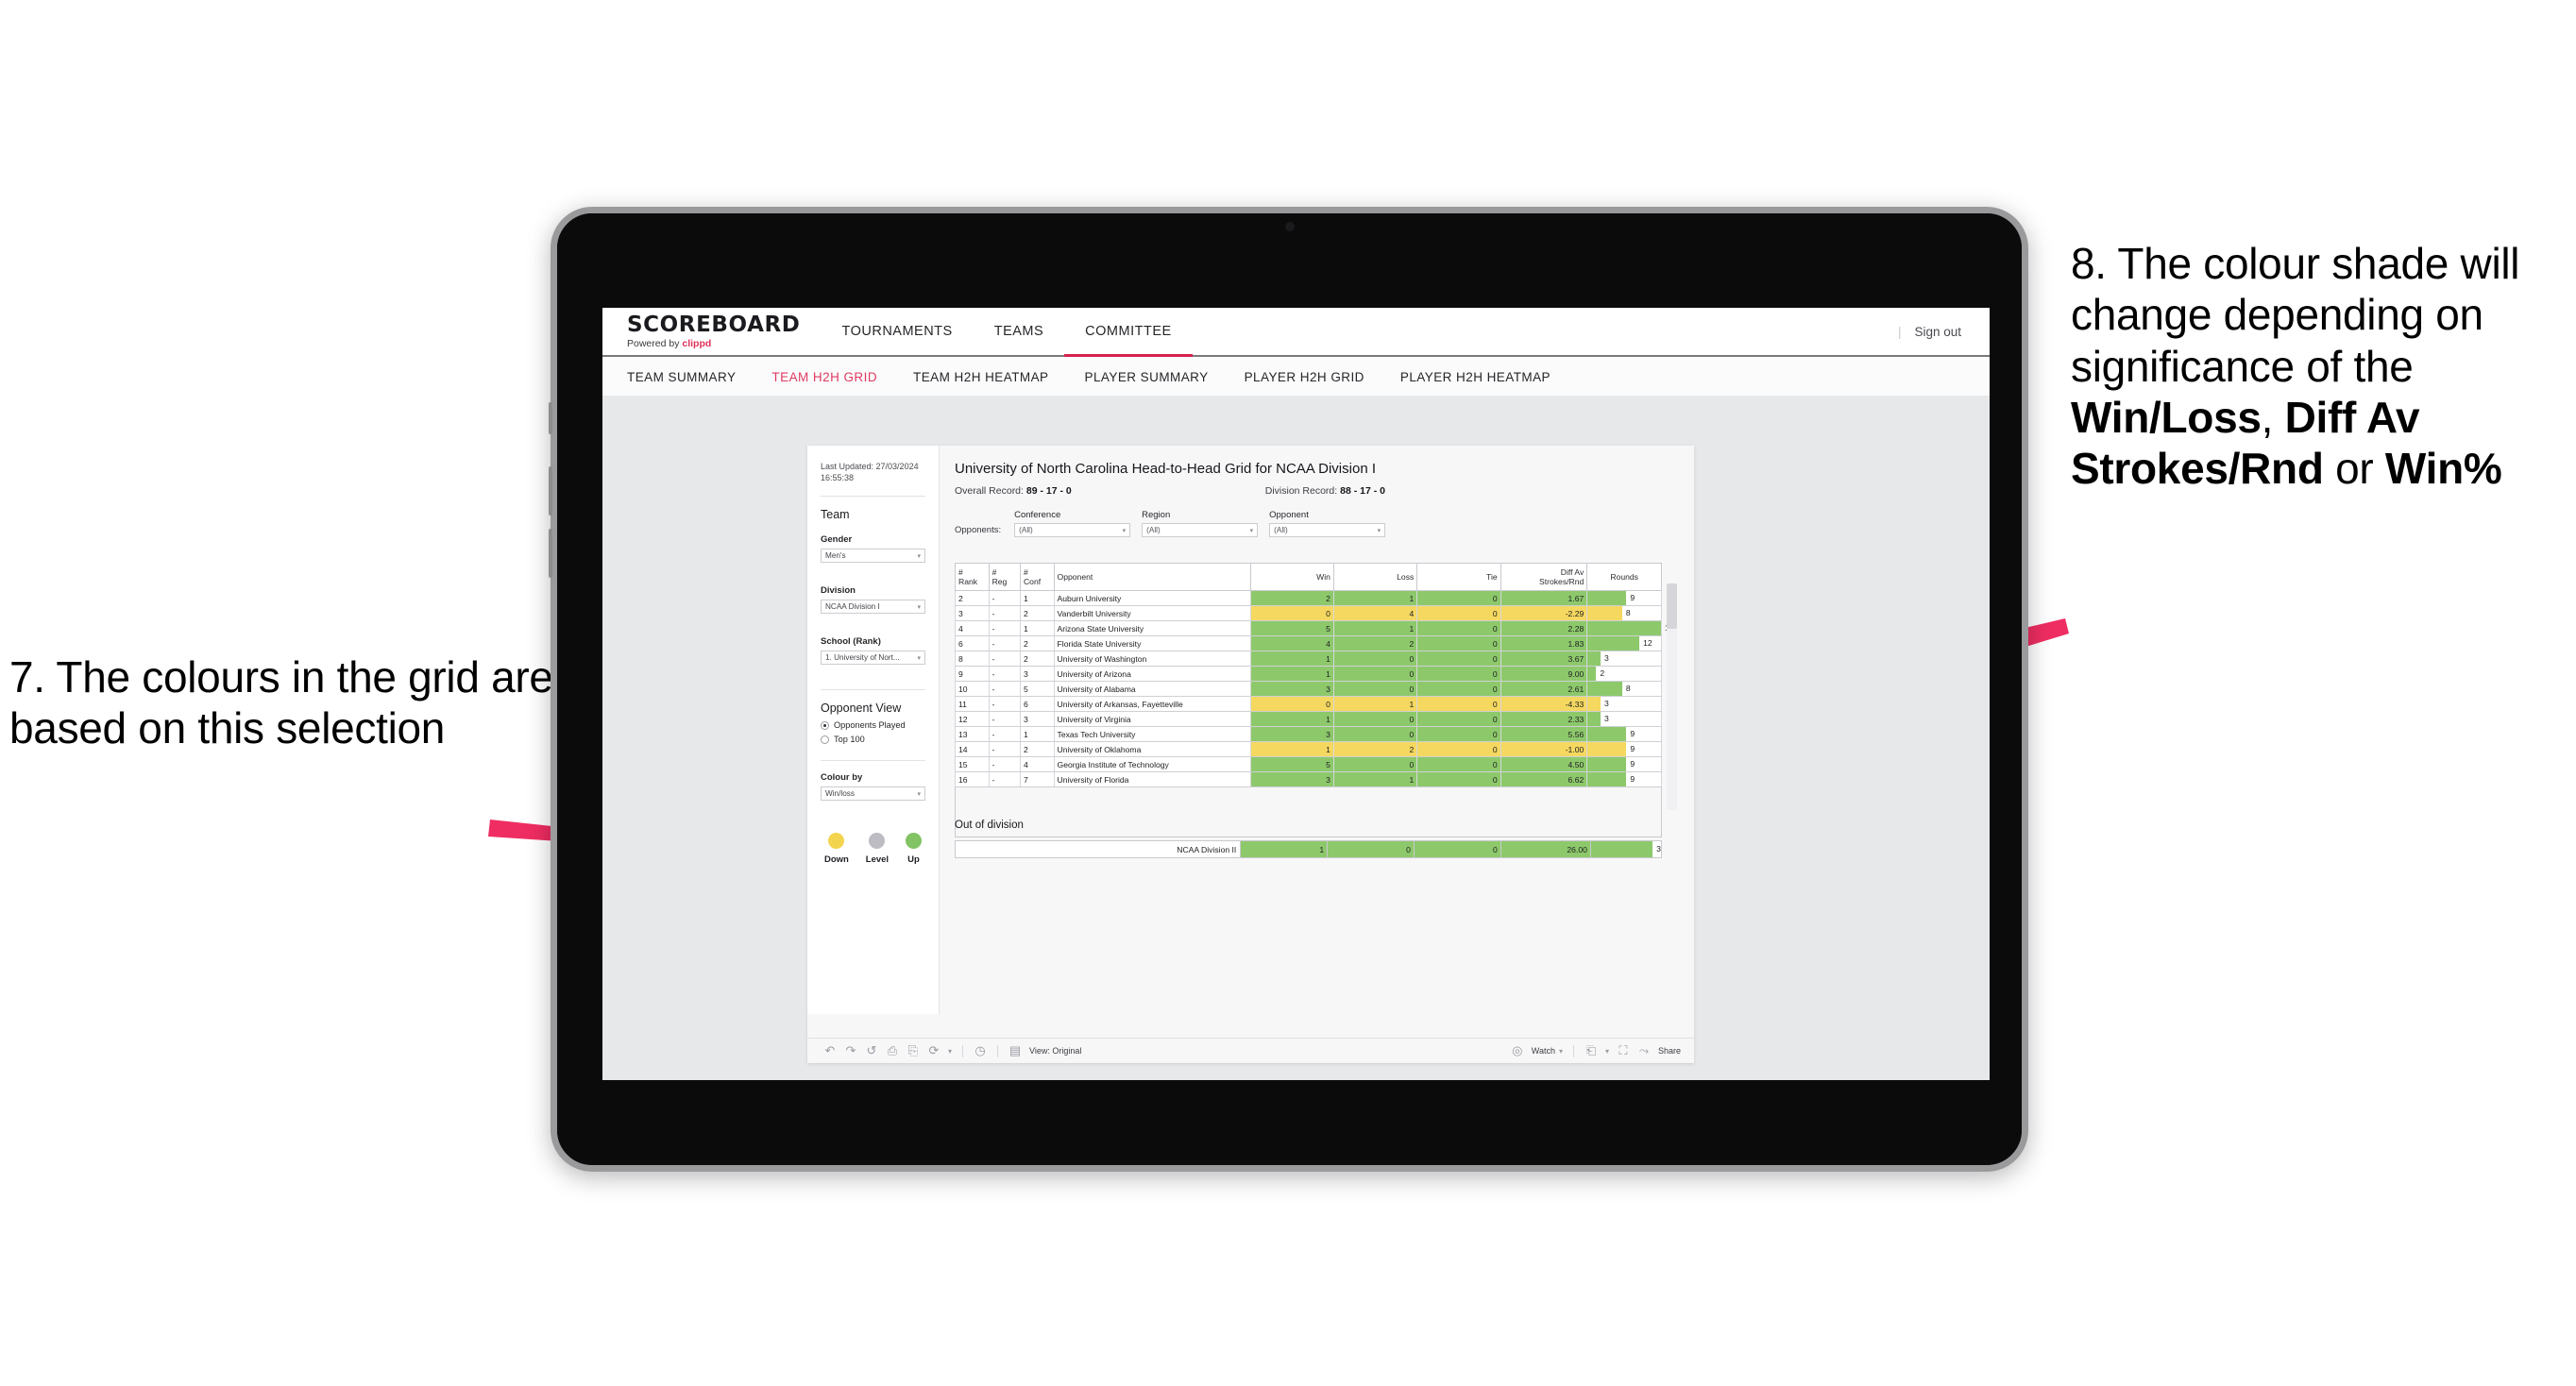  What do you see at coordinates (1308, 674) in the screenshot?
I see `table-row: 9-3 University of Arizona 1 0 0 9.00 2` at bounding box center [1308, 674].